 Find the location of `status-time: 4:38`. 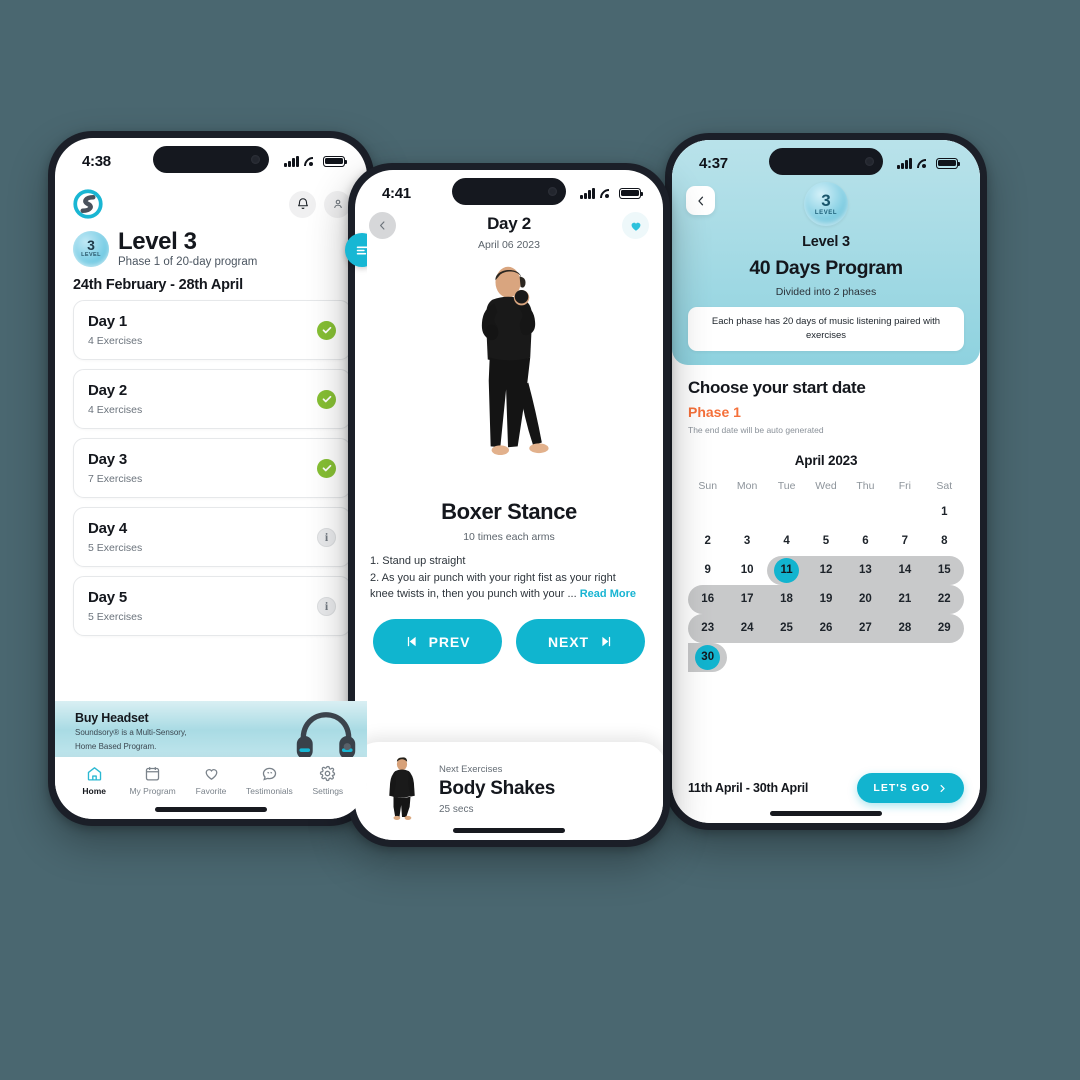

status-time: 4:38 is located at coordinates (96, 161).